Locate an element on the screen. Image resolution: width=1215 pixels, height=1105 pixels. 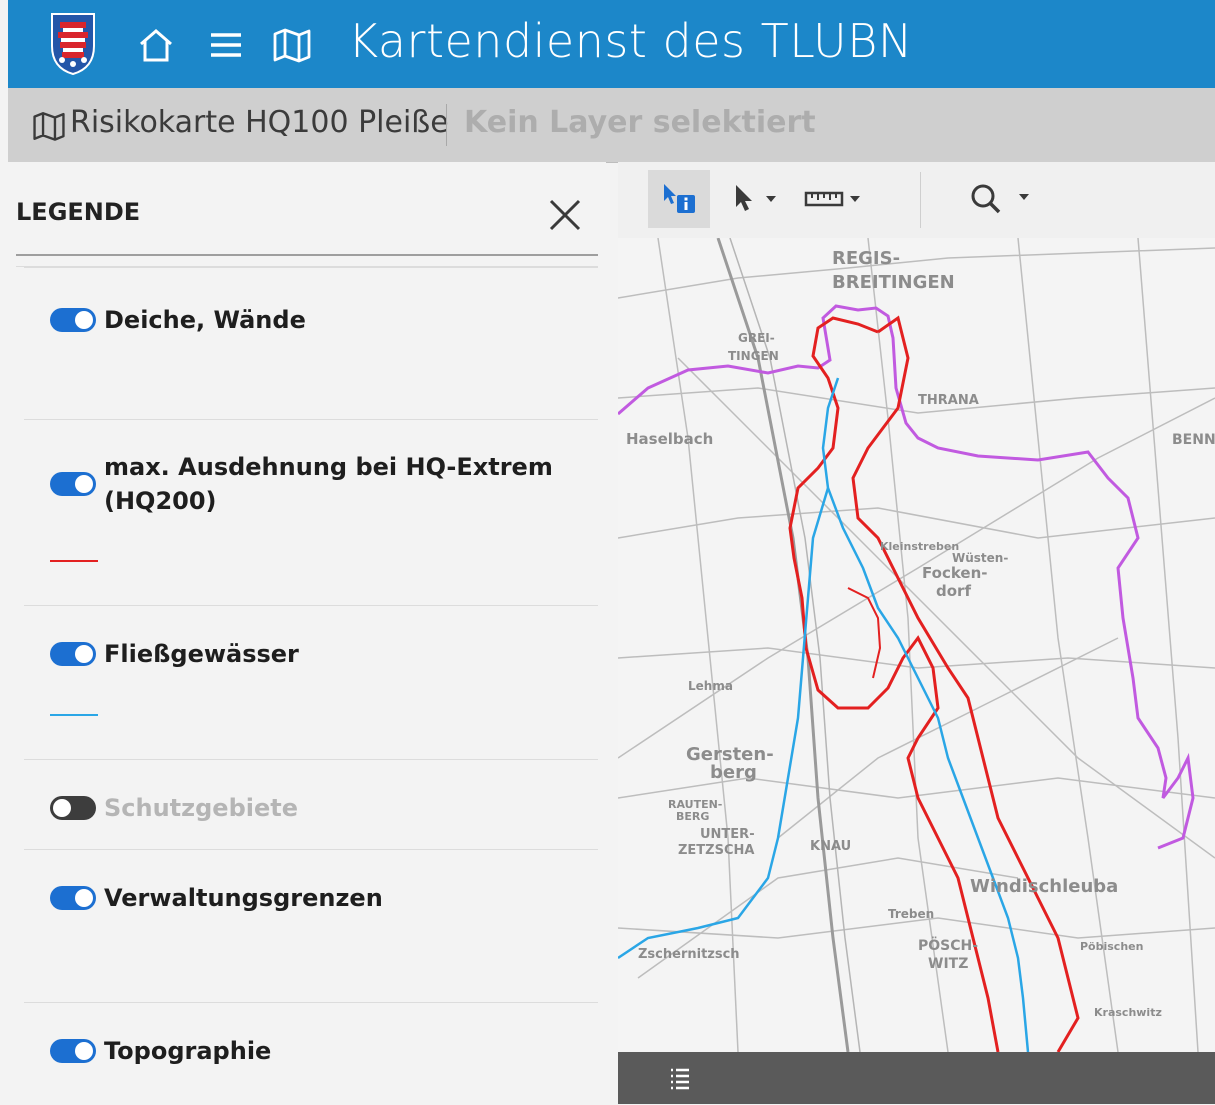
home-icon is located at coordinates (156, 45).